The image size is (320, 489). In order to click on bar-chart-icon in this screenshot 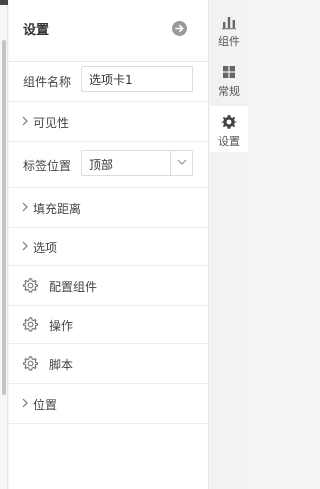, I will do `click(229, 22)`.